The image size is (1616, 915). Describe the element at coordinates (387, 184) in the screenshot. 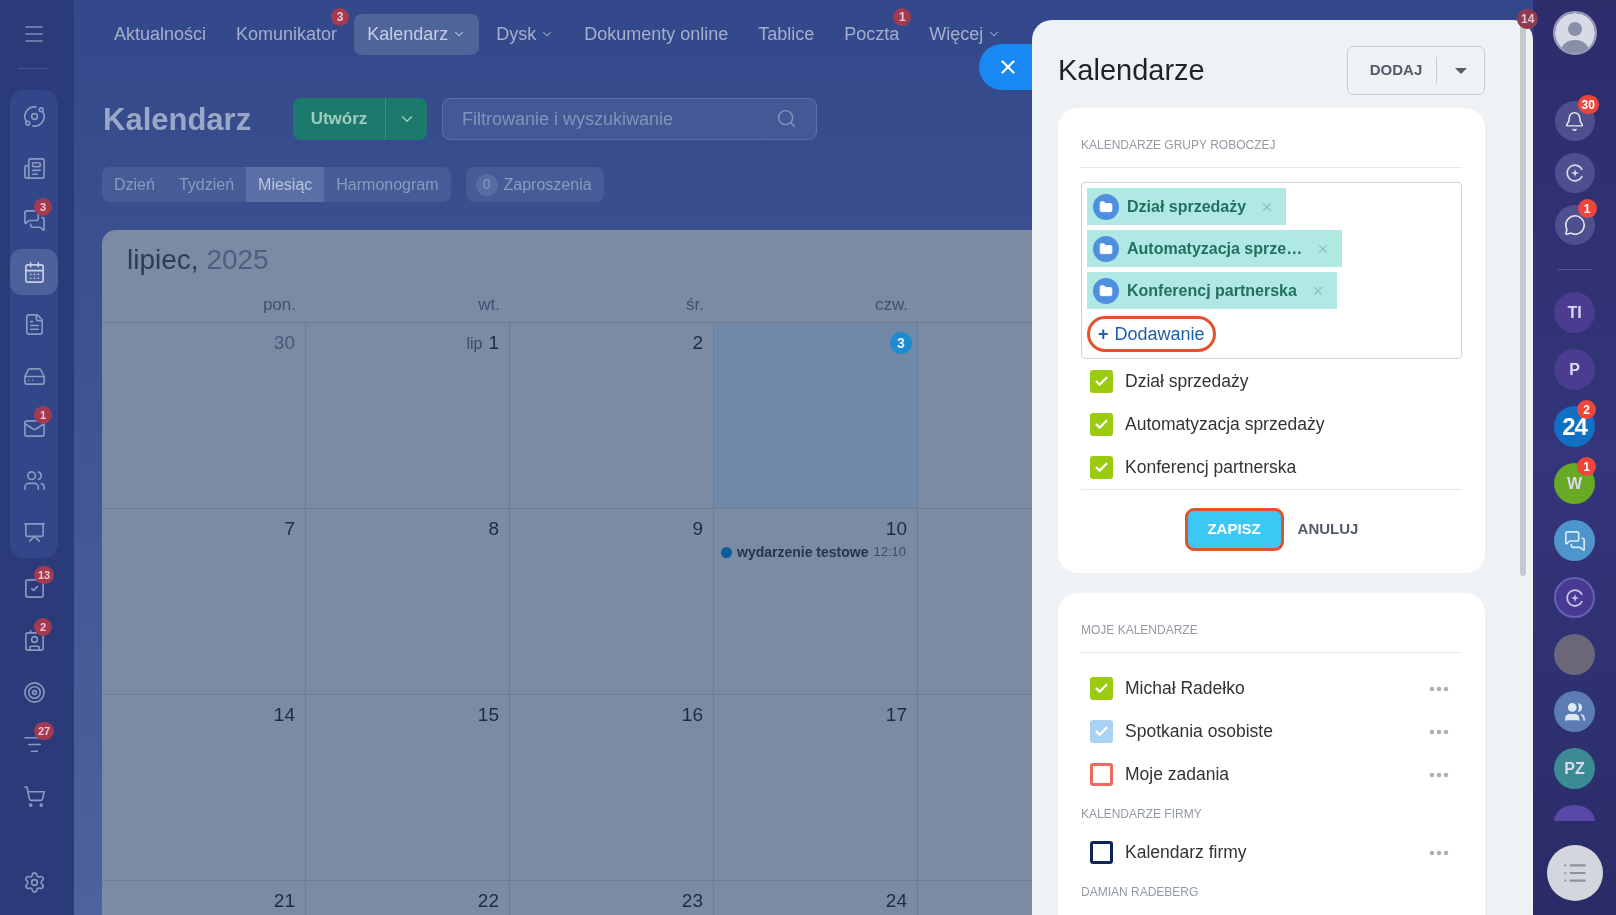

I see `view-tab: Harmonogram` at that location.